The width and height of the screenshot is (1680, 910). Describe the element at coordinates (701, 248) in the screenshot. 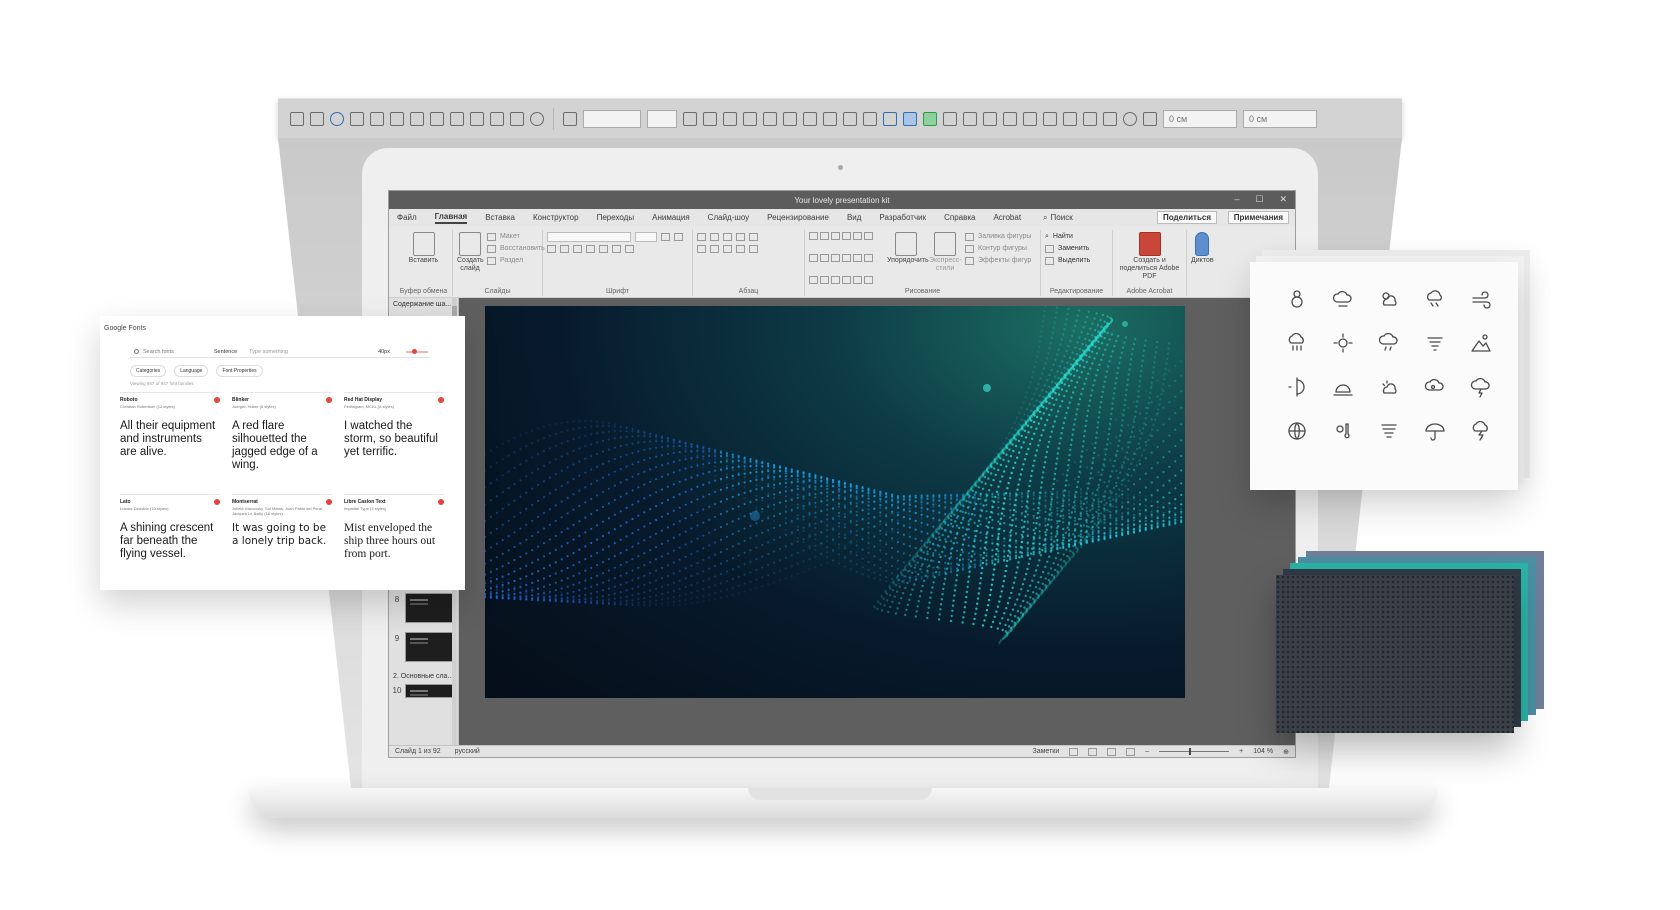

I see `align-left-text-icon` at that location.